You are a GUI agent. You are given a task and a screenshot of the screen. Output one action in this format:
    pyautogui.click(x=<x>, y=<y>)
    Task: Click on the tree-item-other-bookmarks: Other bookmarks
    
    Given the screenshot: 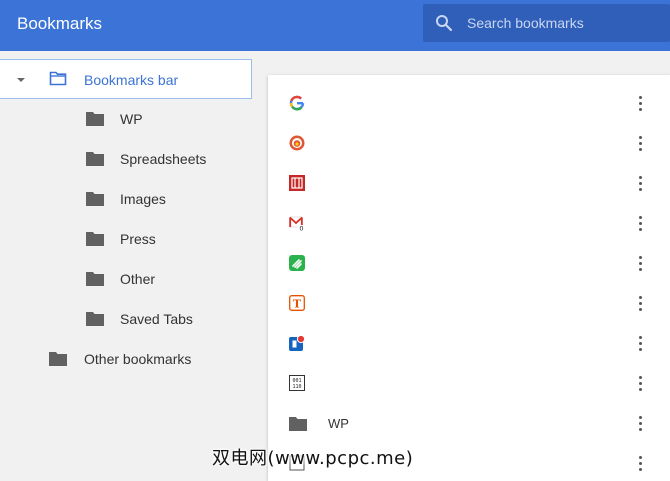 What is the action you would take?
    pyautogui.click(x=126, y=359)
    